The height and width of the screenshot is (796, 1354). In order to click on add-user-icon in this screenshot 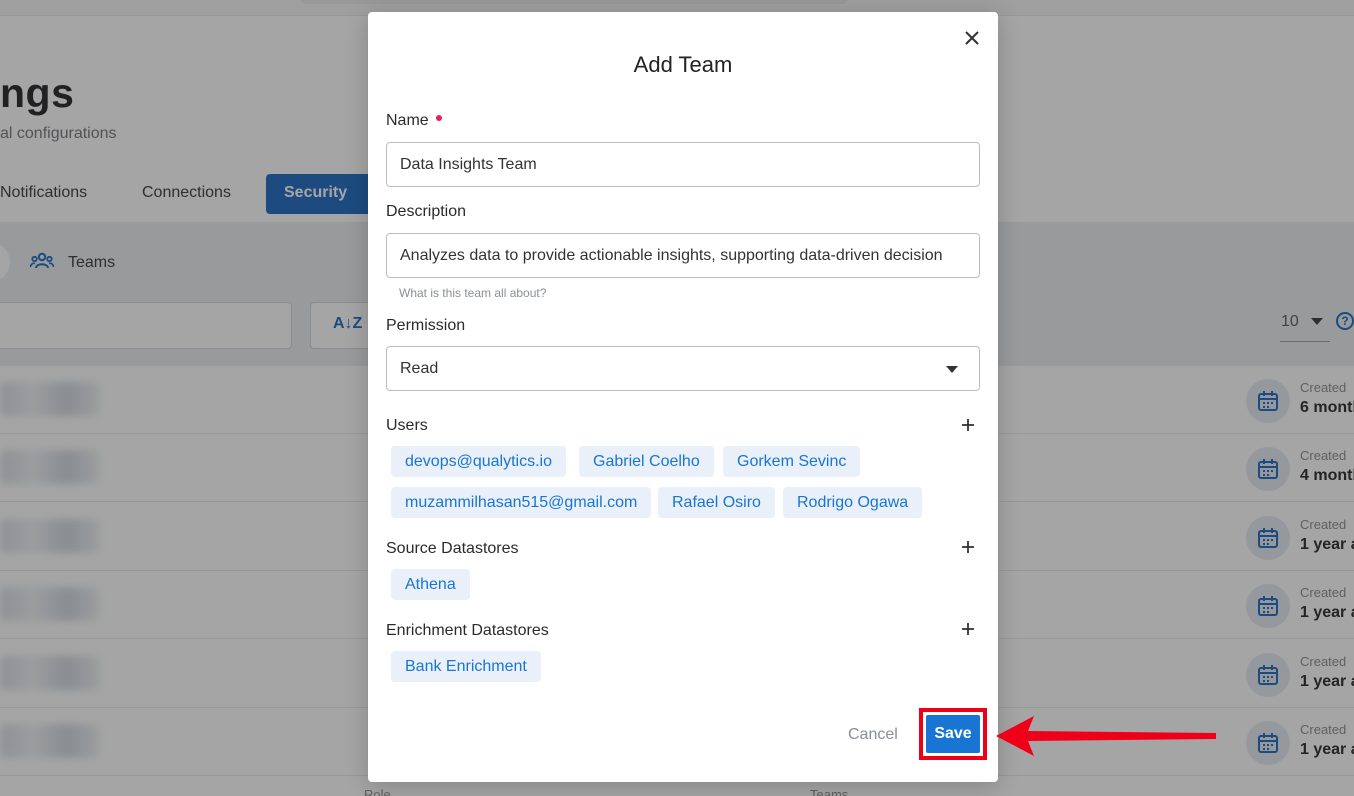, I will do `click(968, 425)`.